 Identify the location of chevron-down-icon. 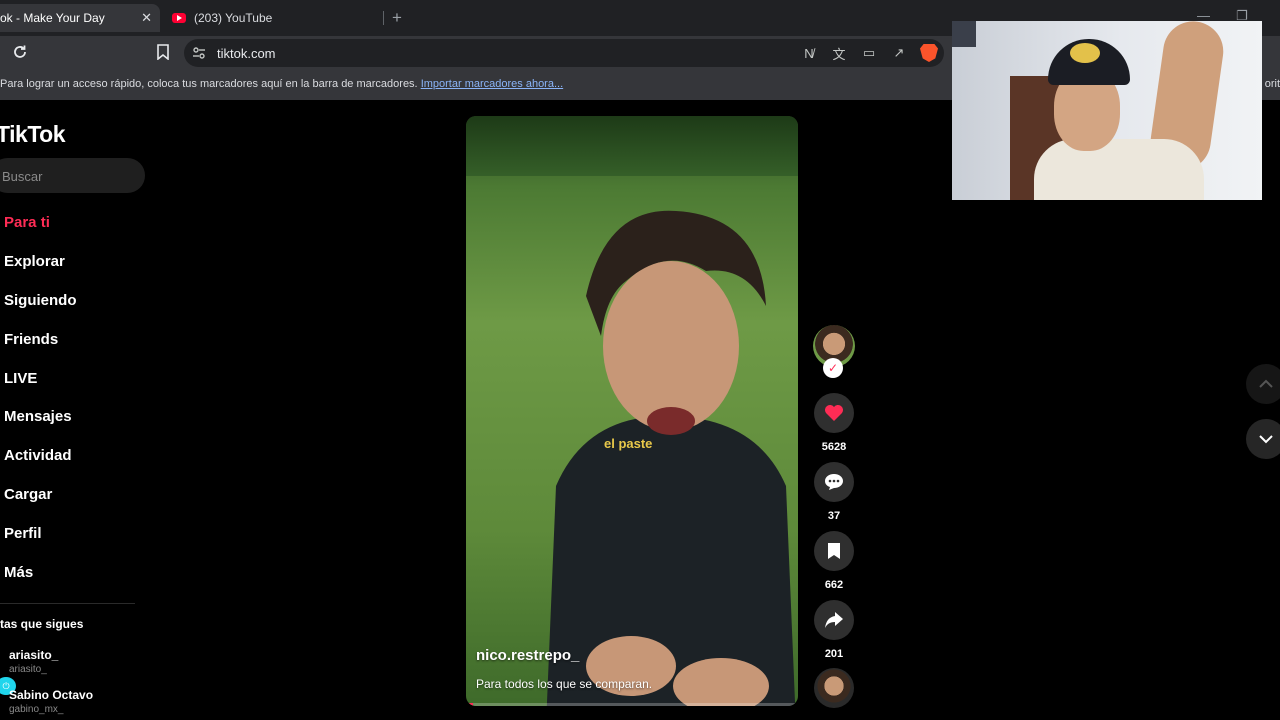
(1266, 439).